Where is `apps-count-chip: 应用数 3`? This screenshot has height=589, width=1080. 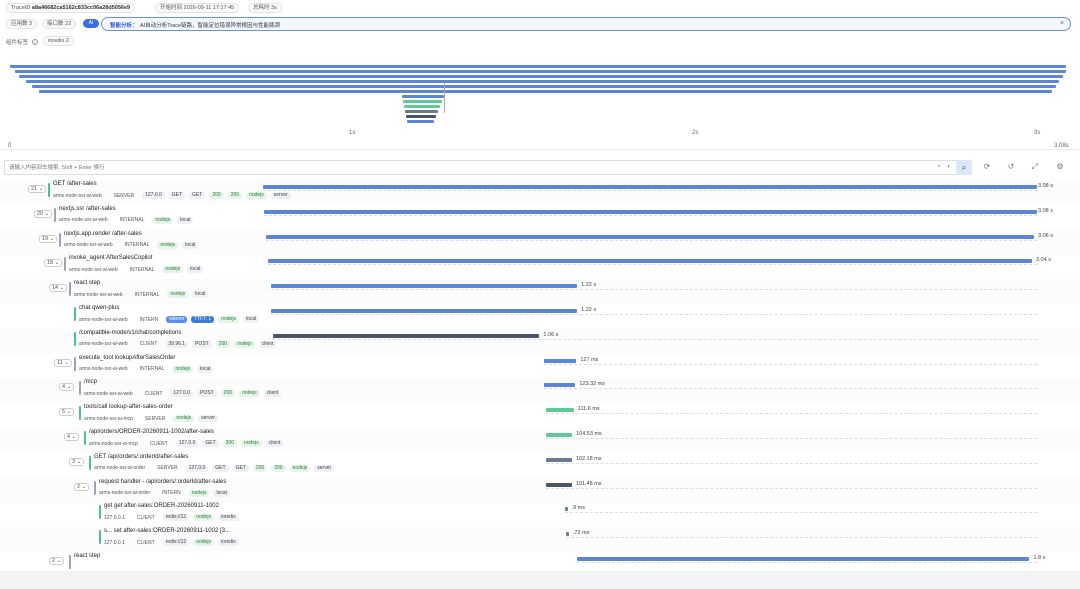 apps-count-chip: 应用数 3 is located at coordinates (22, 24).